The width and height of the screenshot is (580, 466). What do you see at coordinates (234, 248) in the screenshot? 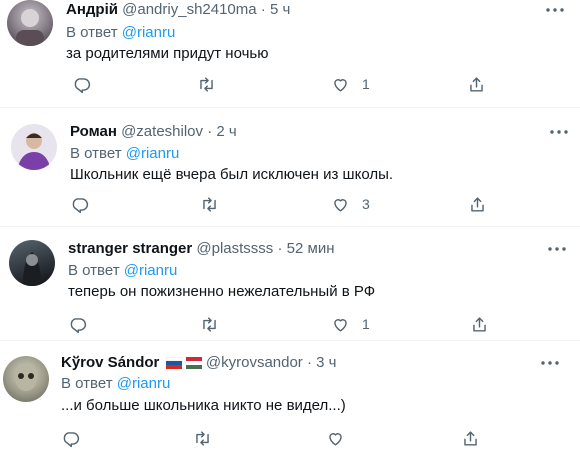
I see `author-handle: @plastssss` at bounding box center [234, 248].